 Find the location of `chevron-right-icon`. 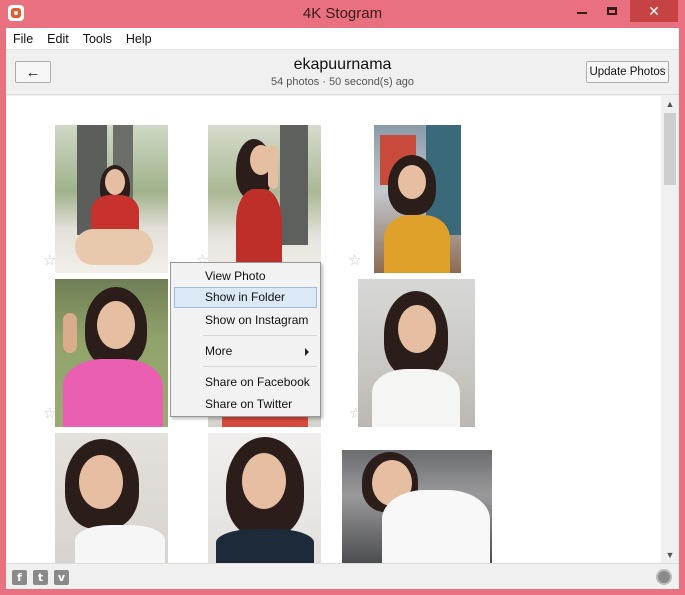

chevron-right-icon is located at coordinates (307, 352).